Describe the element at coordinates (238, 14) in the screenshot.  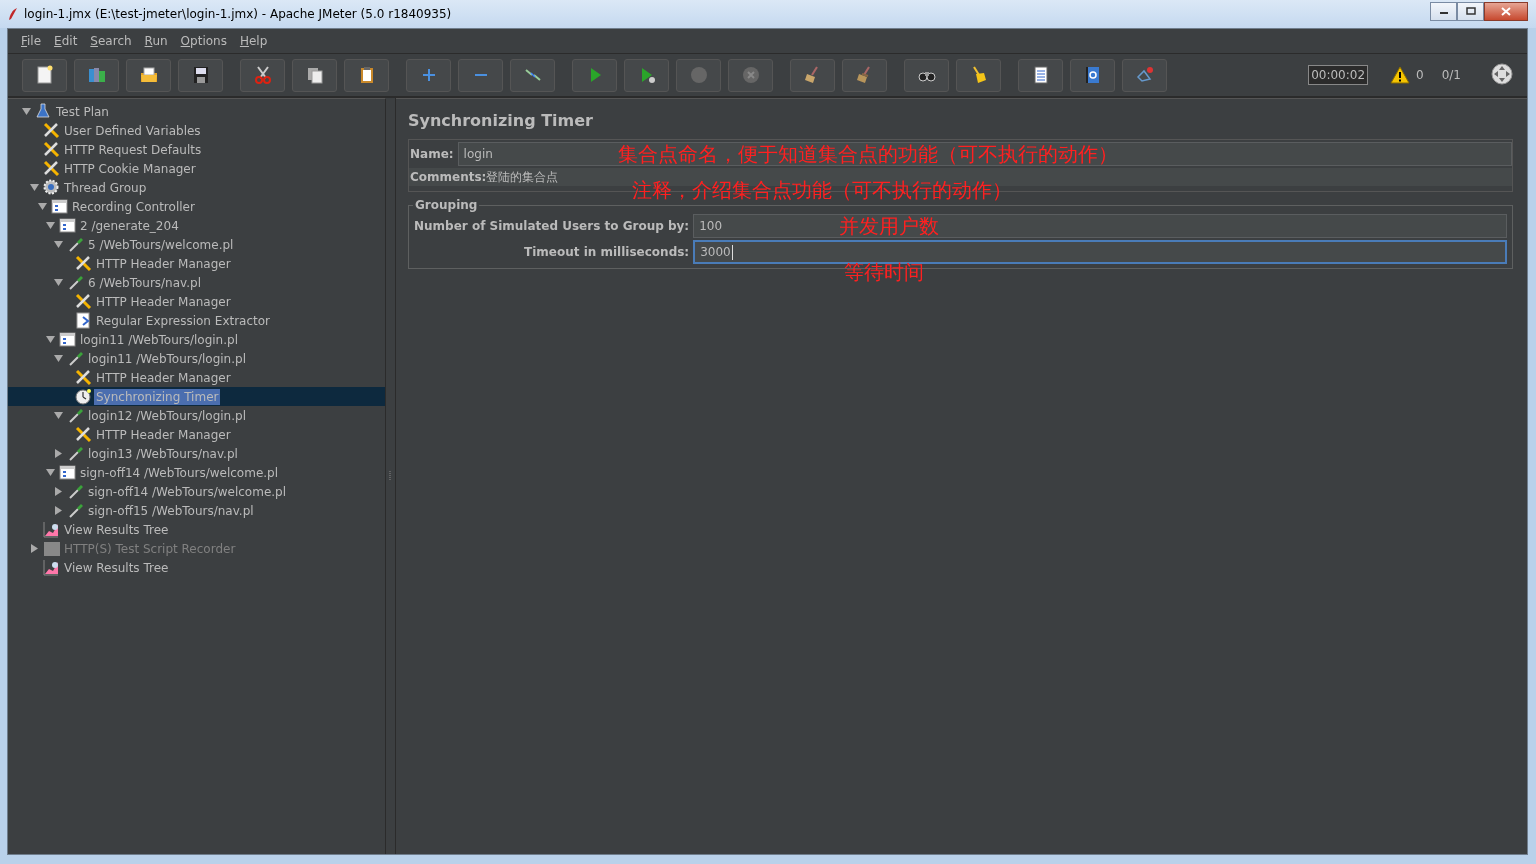
I see `window-title: login-1.jmx (E:\test-jmeter\login-1.jmx) - Apache JMeter (5.0 r1840935)` at that location.